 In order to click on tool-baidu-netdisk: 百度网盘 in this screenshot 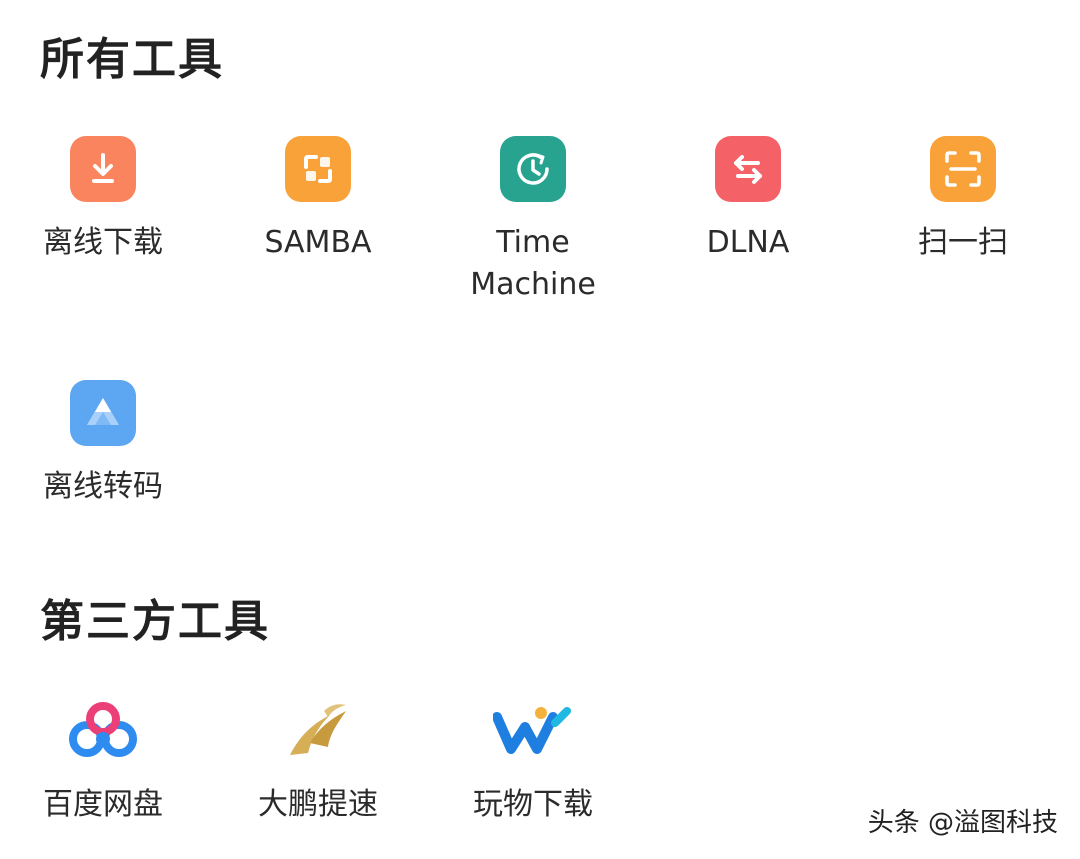, I will do `click(103, 762)`.